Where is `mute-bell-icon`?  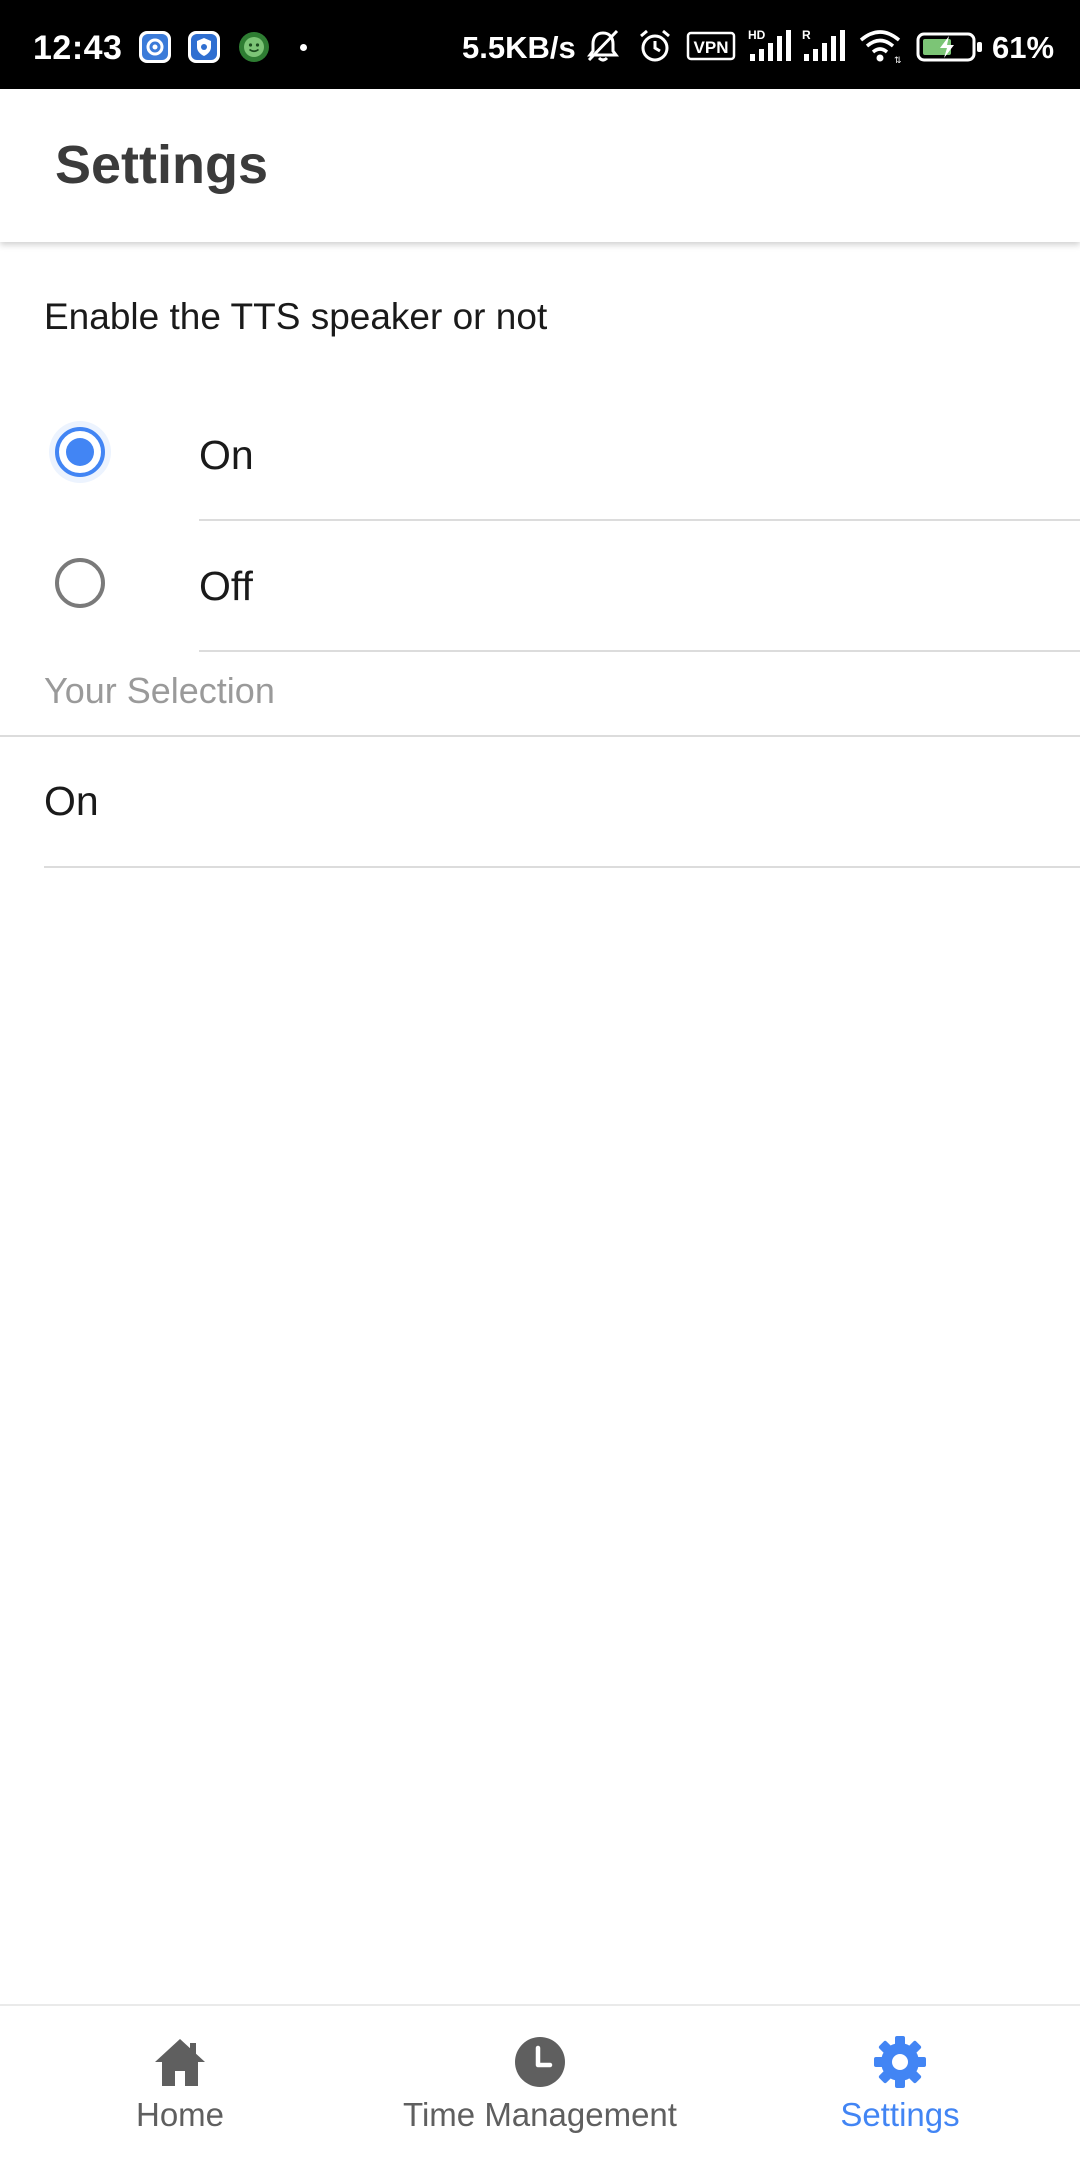
mute-bell-icon is located at coordinates (603, 45).